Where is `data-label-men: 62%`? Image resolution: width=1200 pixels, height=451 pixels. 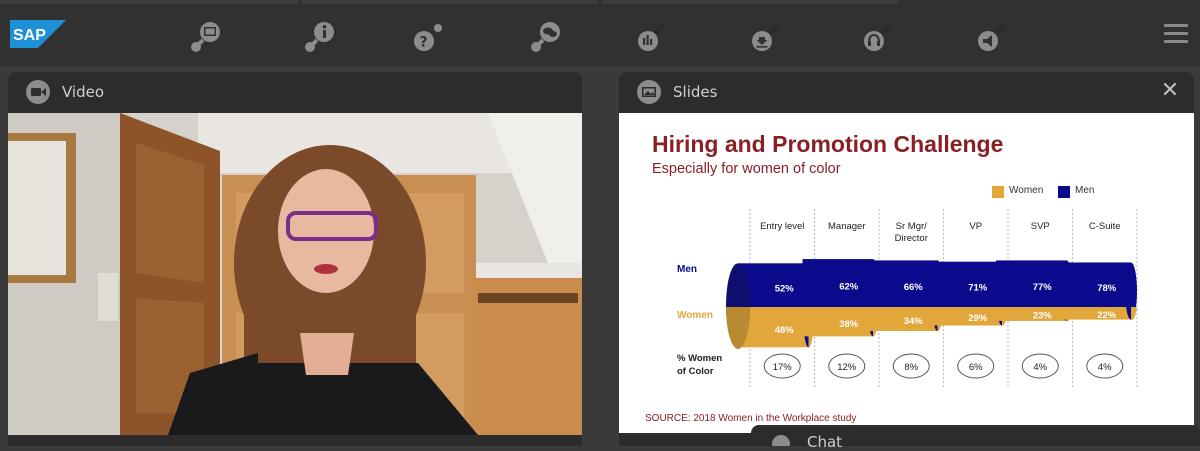 data-label-men: 62% is located at coordinates (849, 286).